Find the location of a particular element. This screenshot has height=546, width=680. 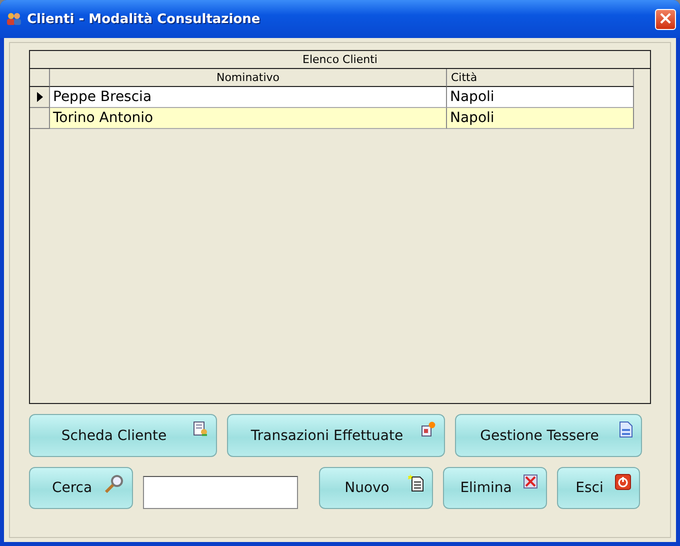

action-button: Gestione Tessere is located at coordinates (548, 435).